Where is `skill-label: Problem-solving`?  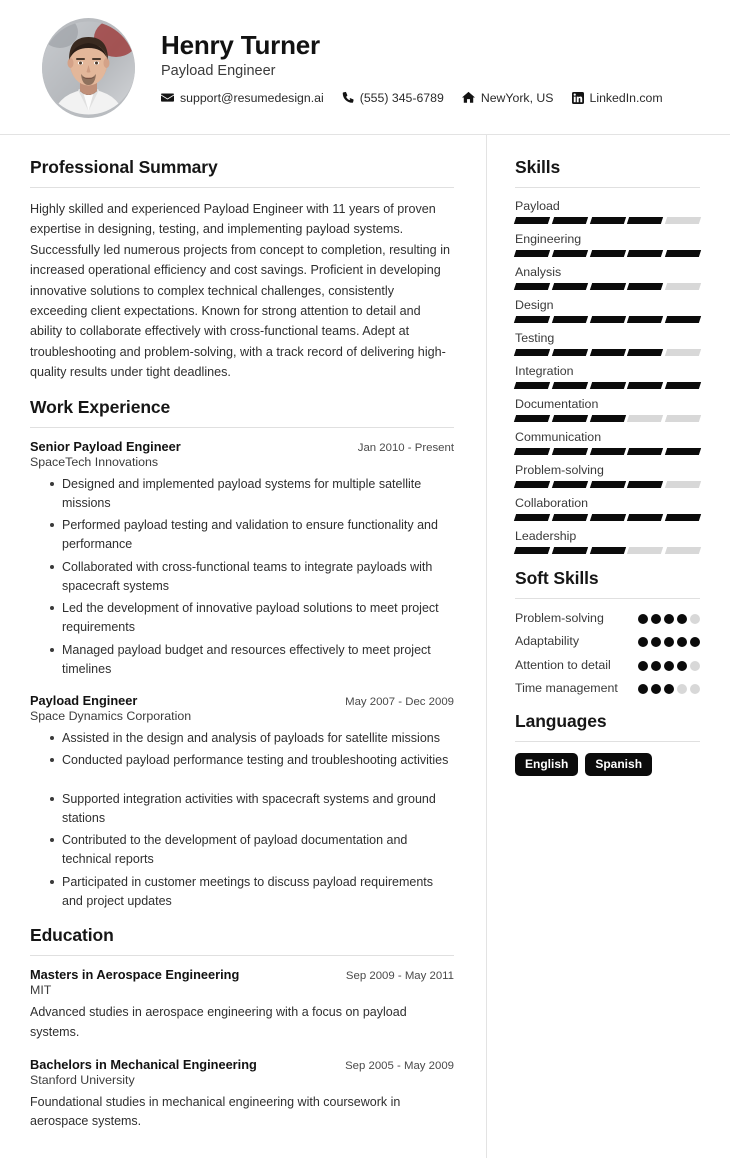 skill-label: Problem-solving is located at coordinates (559, 470).